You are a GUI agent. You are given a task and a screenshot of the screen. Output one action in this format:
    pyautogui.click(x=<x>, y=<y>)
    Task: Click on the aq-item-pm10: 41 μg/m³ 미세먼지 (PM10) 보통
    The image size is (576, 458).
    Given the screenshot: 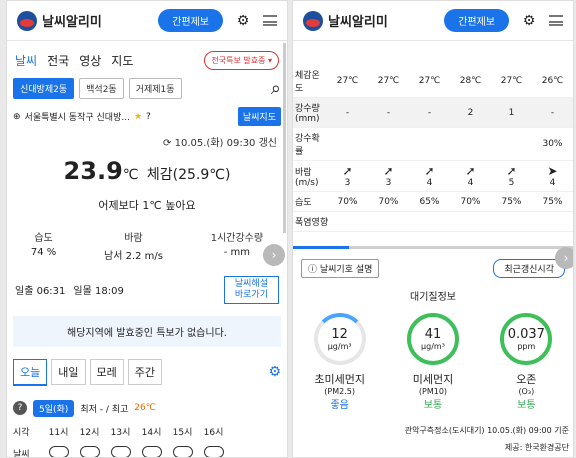 What is the action you would take?
    pyautogui.click(x=432, y=362)
    